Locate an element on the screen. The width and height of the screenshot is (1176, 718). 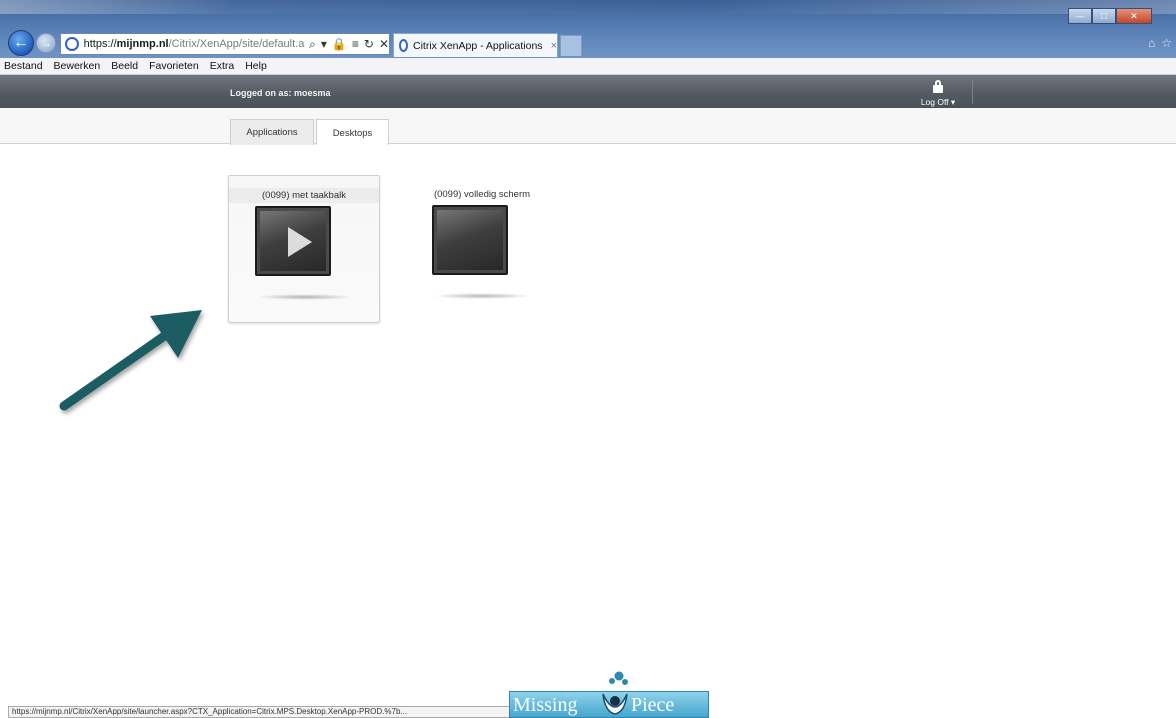
lock-icon: 🔒 is located at coordinates (339, 44).